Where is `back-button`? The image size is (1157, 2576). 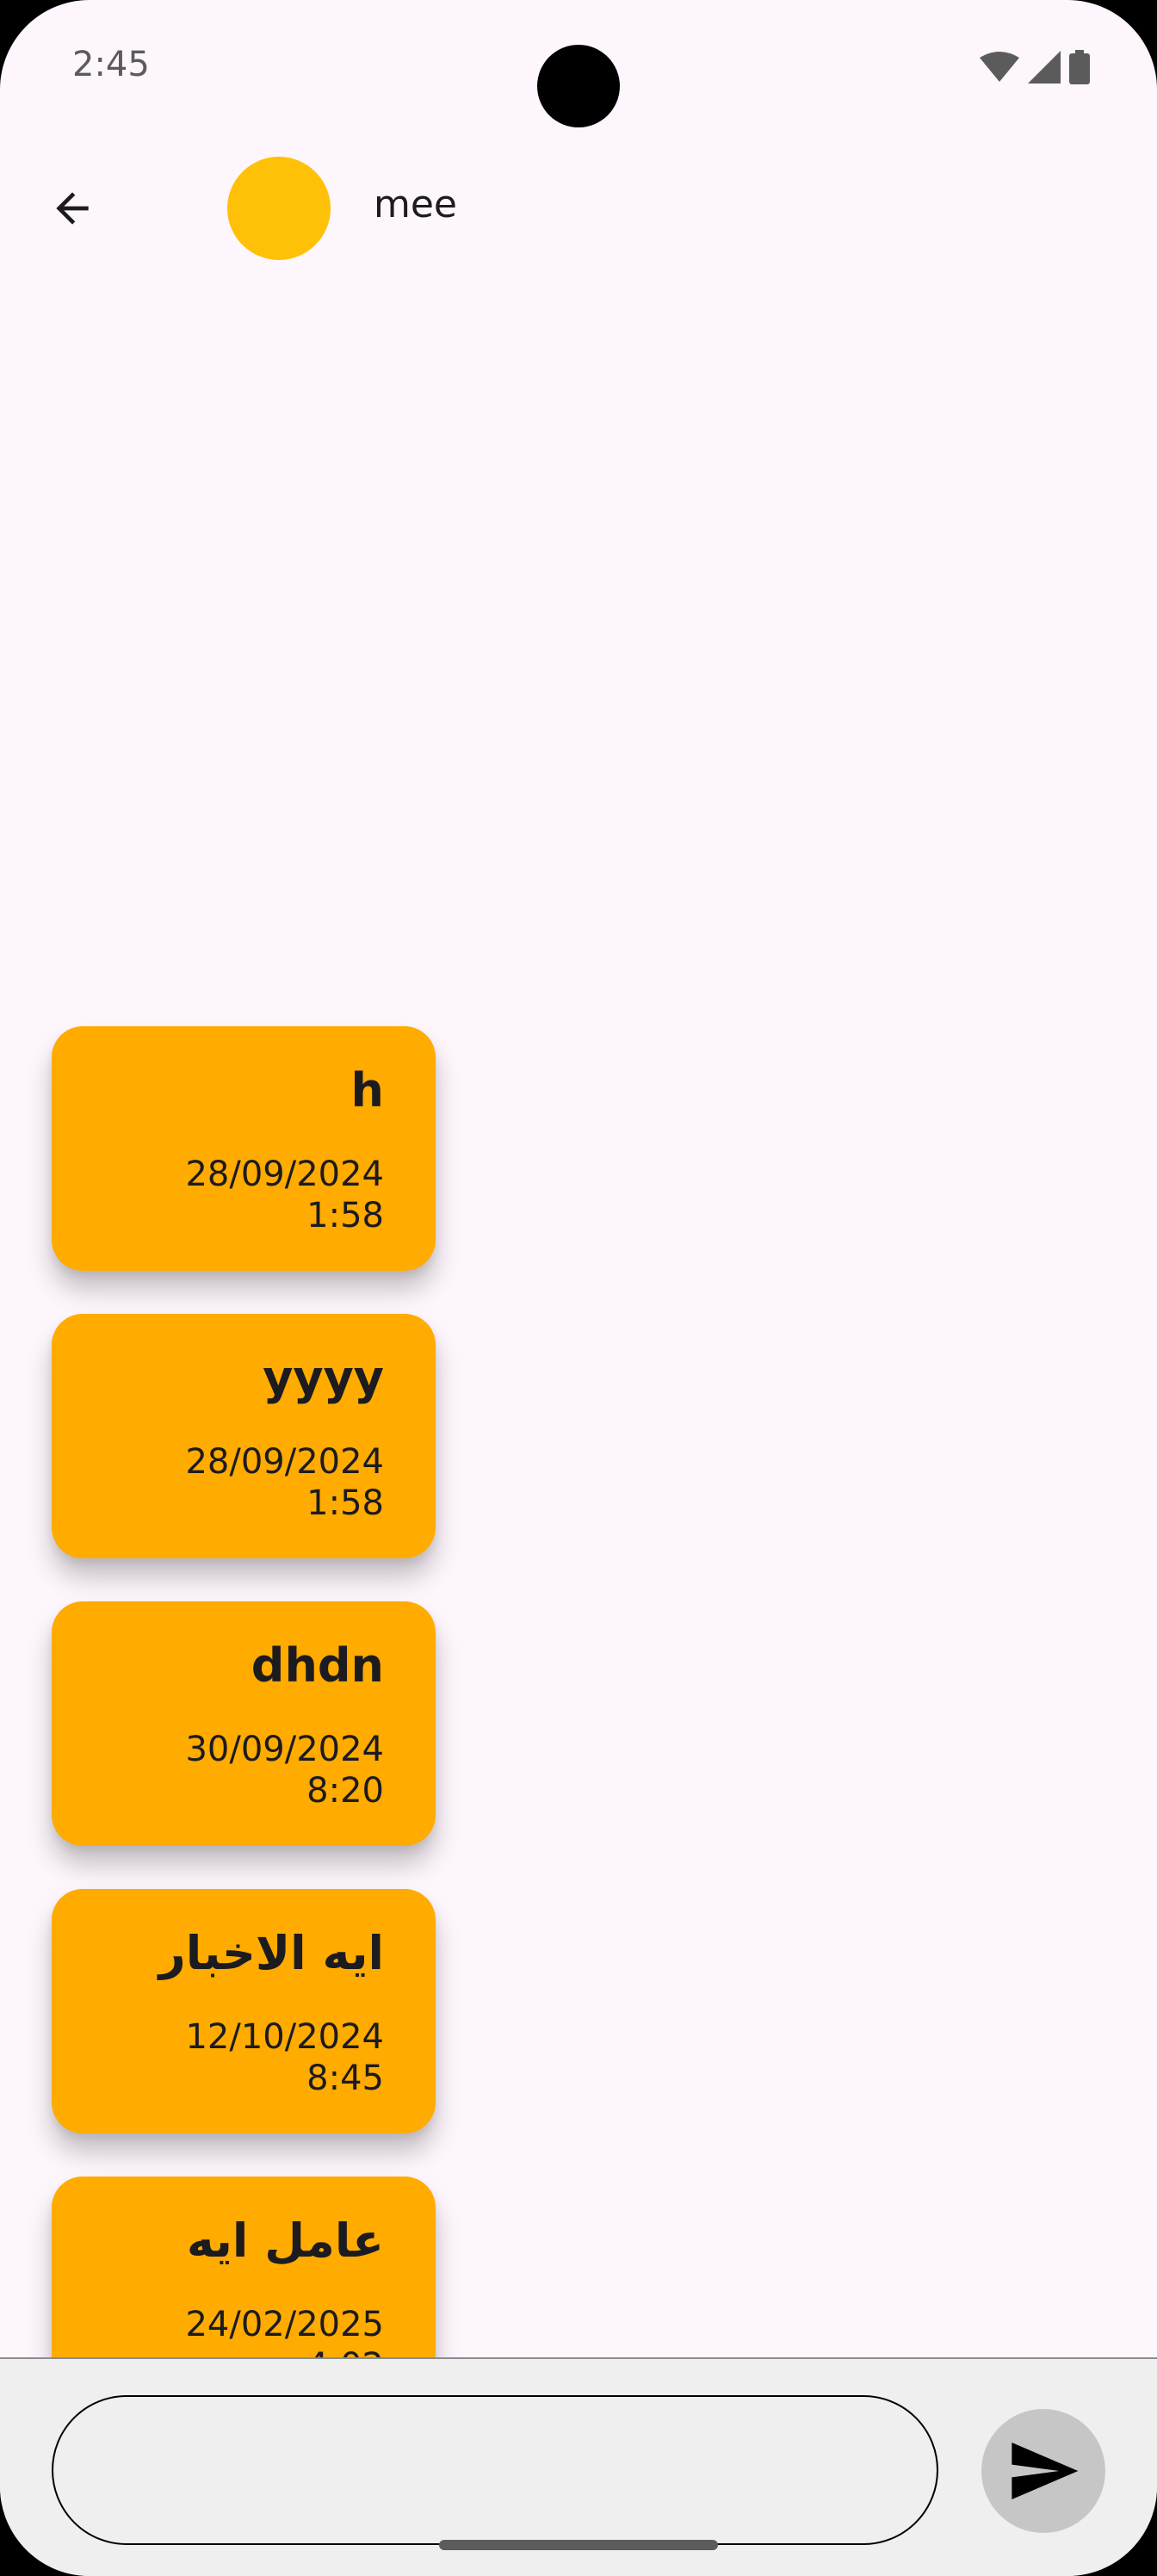
back-button is located at coordinates (72, 208).